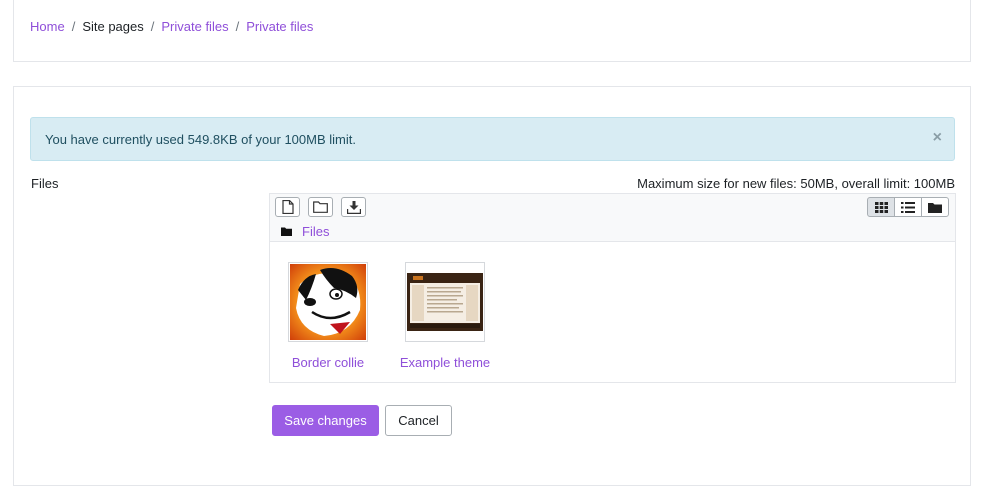 The width and height of the screenshot is (989, 486). I want to click on file-name: Example theme of Moodle.png, so click(445, 364).